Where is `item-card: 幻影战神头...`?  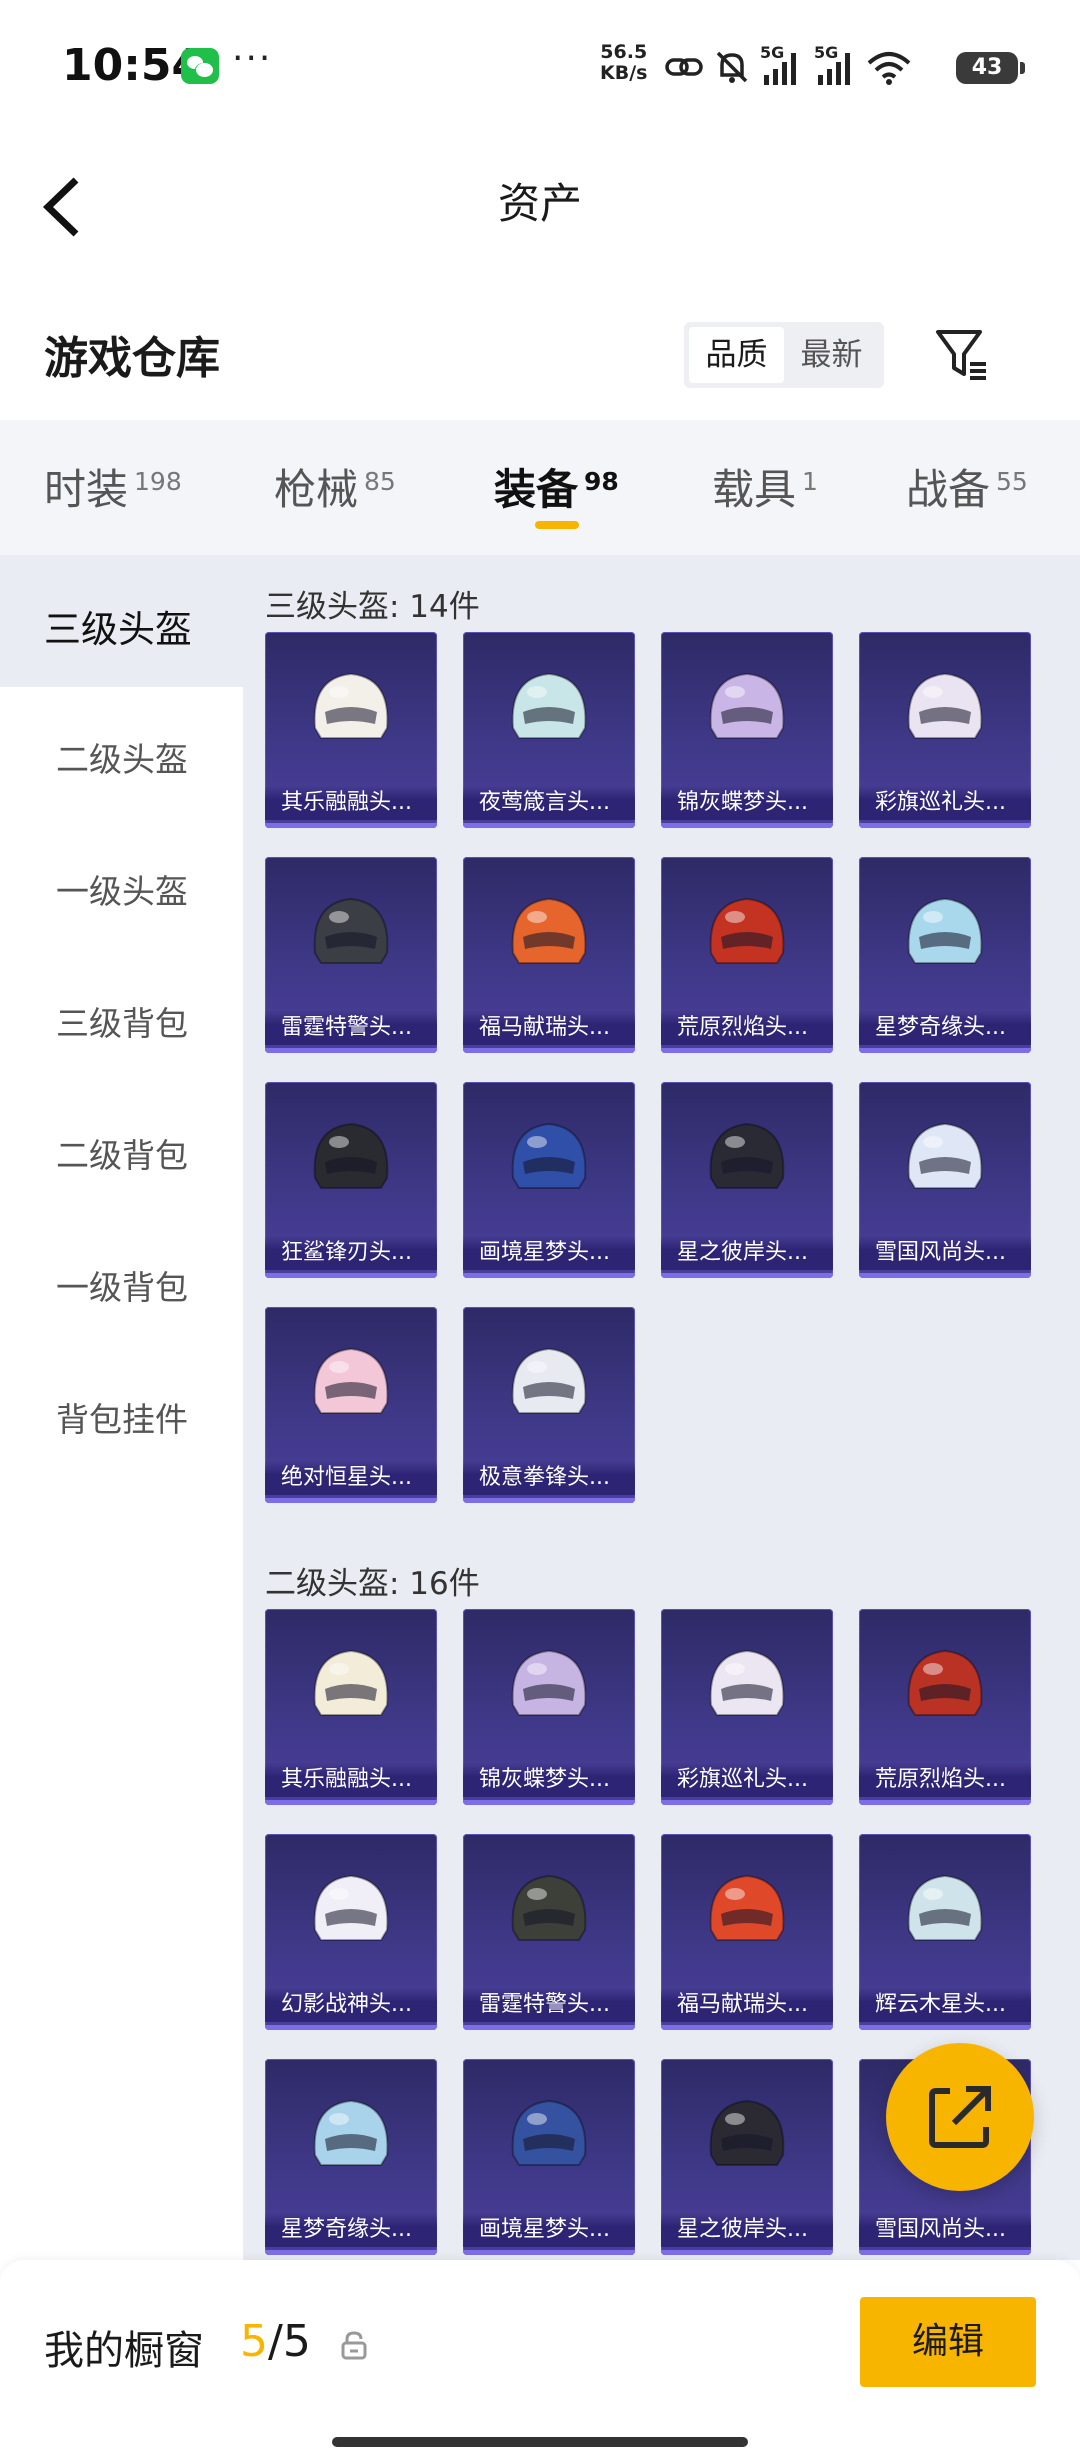 item-card: 幻影战神头... is located at coordinates (351, 1932).